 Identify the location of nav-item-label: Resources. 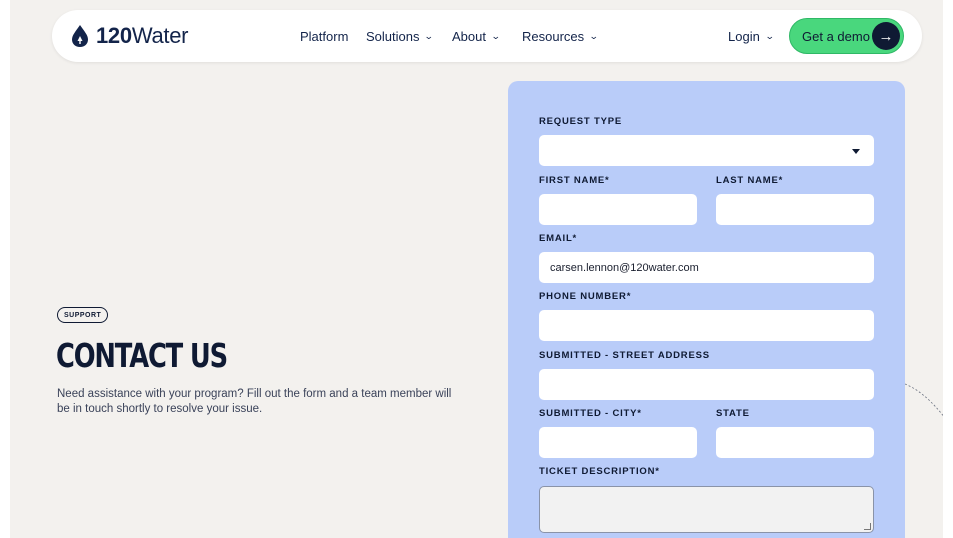
(553, 36).